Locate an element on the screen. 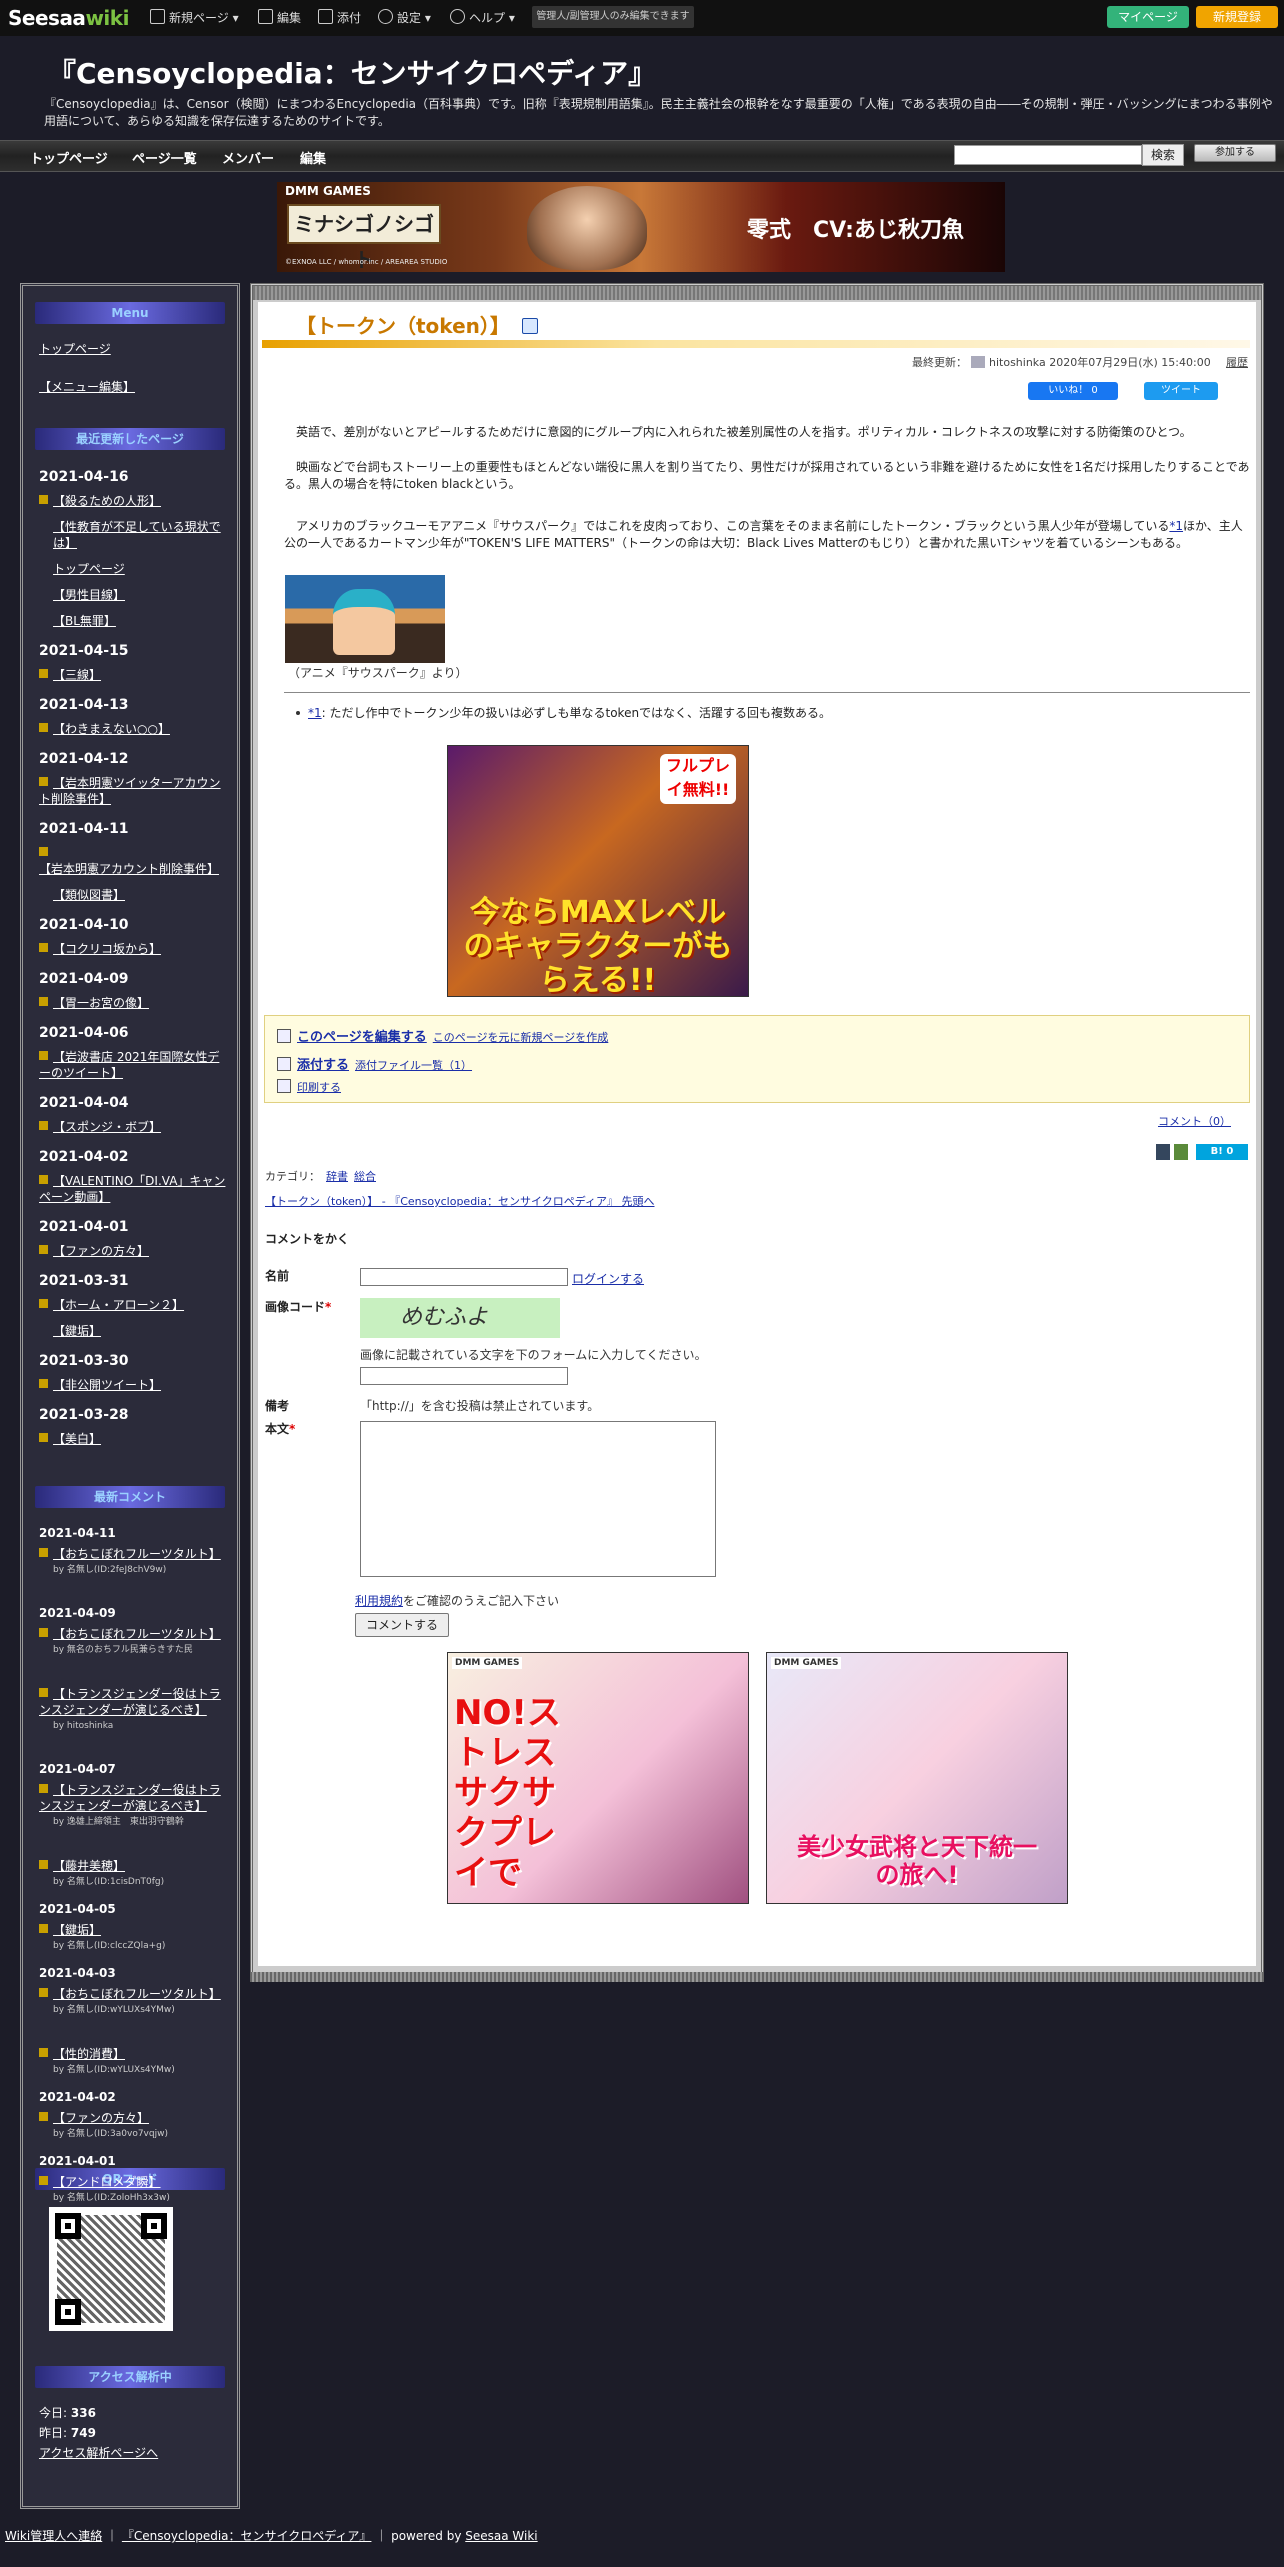 The width and height of the screenshot is (1284, 2567). seesaa-wiki-logo: Seesaawiki is located at coordinates (68, 18).